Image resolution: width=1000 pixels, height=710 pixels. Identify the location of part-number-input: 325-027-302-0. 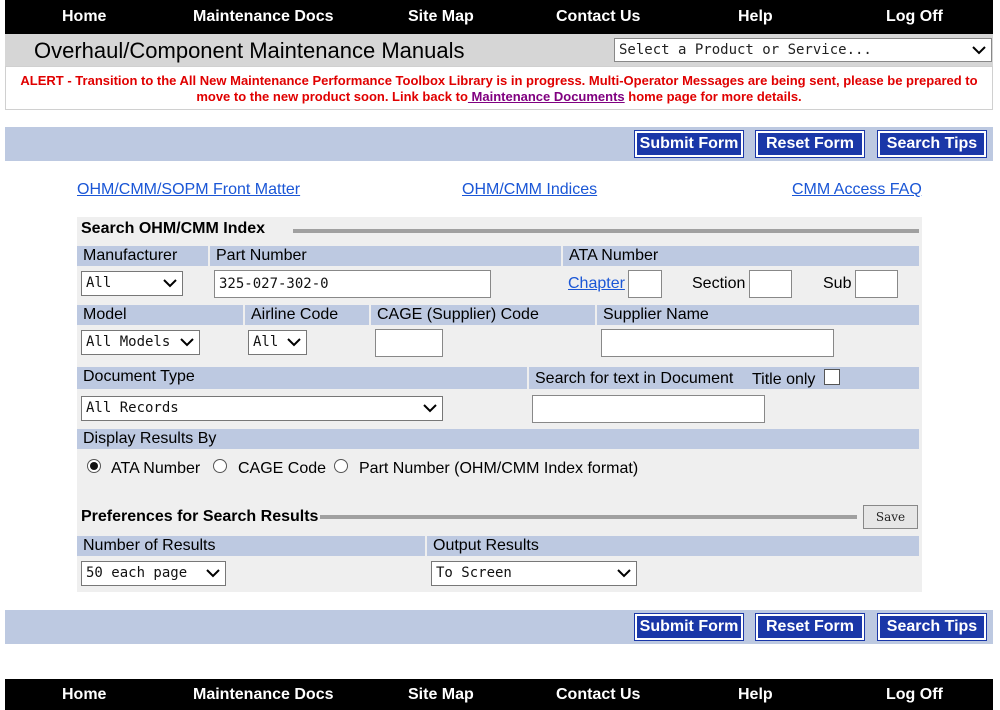
(352, 284).